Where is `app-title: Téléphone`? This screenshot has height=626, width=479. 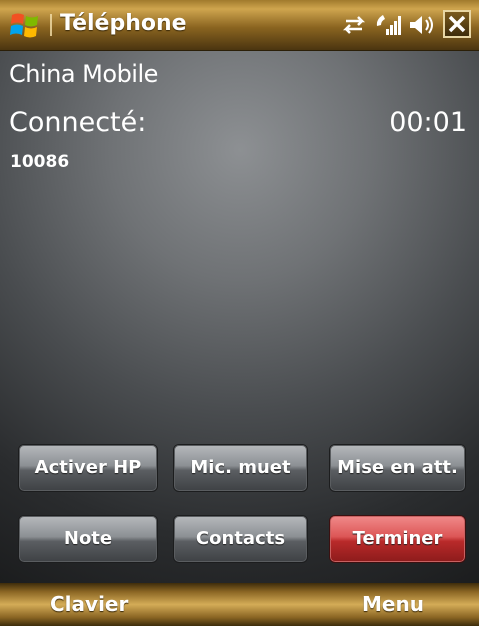 app-title: Téléphone is located at coordinates (123, 23).